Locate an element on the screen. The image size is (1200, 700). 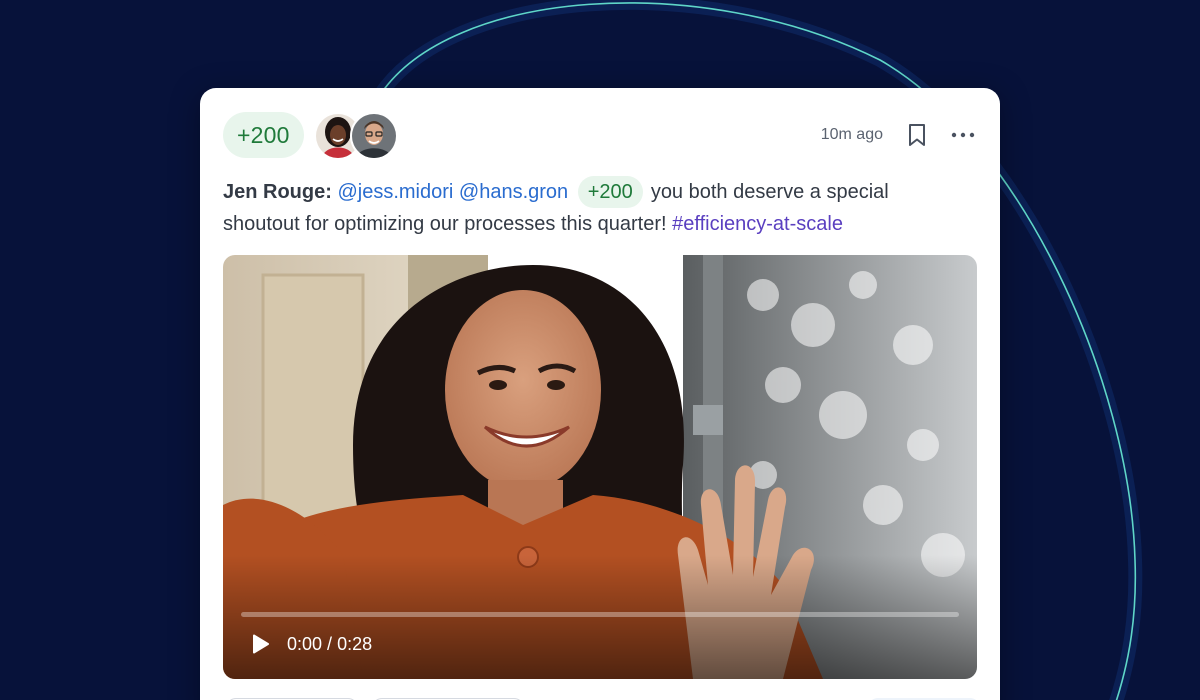
recipient-avatars is located at coordinates (355, 135).